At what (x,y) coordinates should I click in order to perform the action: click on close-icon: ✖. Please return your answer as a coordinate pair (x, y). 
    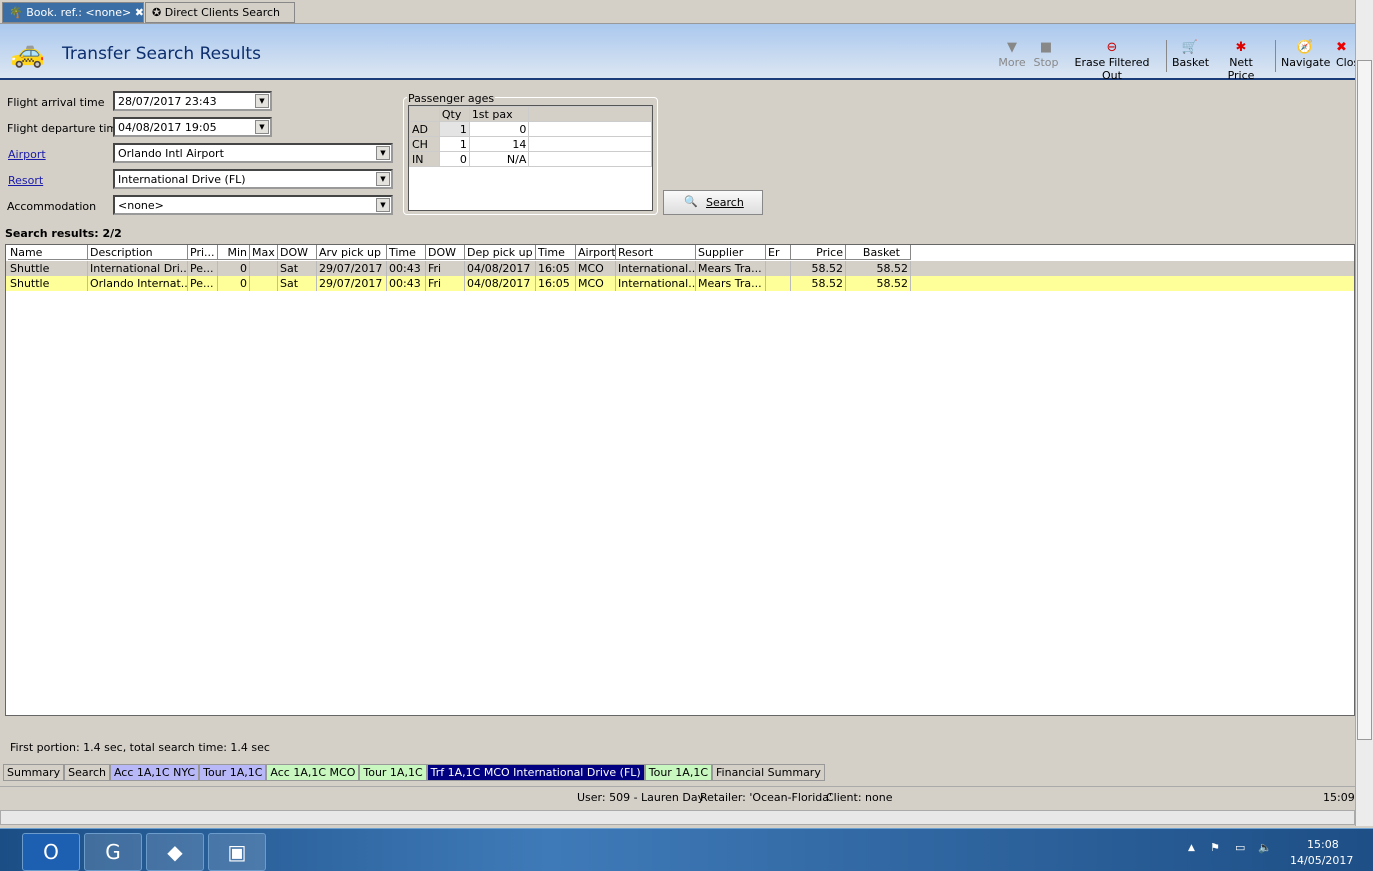
    Looking at the image, I should click on (1341, 47).